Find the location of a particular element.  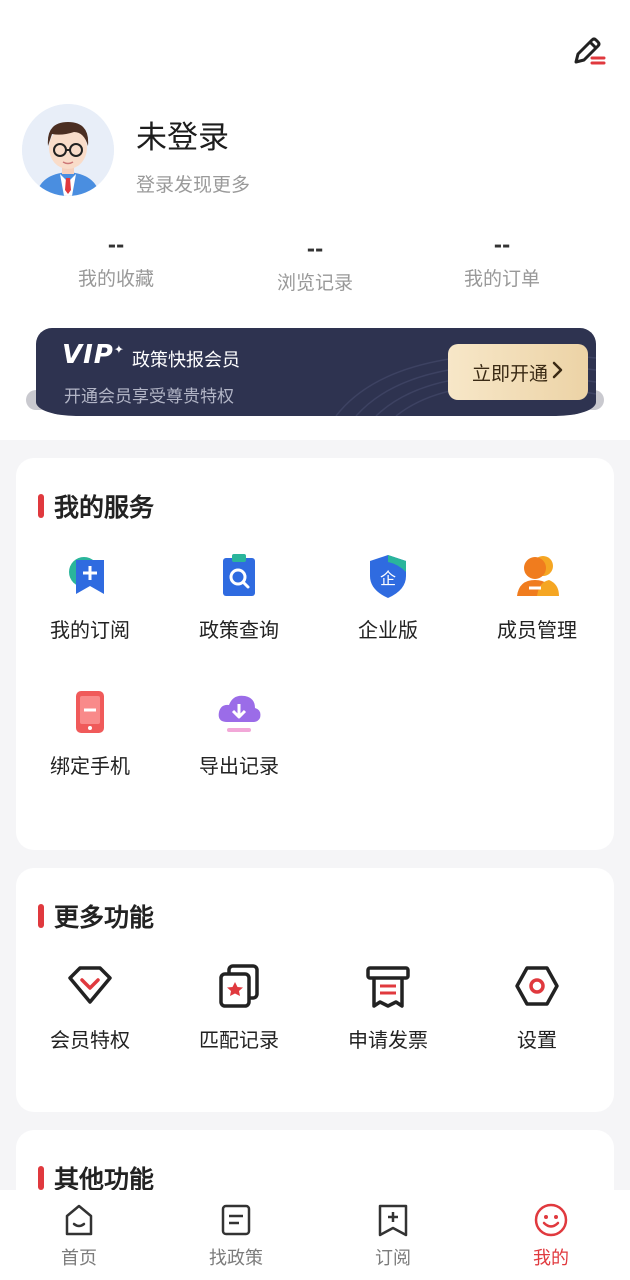

stat-label: 浏览记录 is located at coordinates (314, 283).